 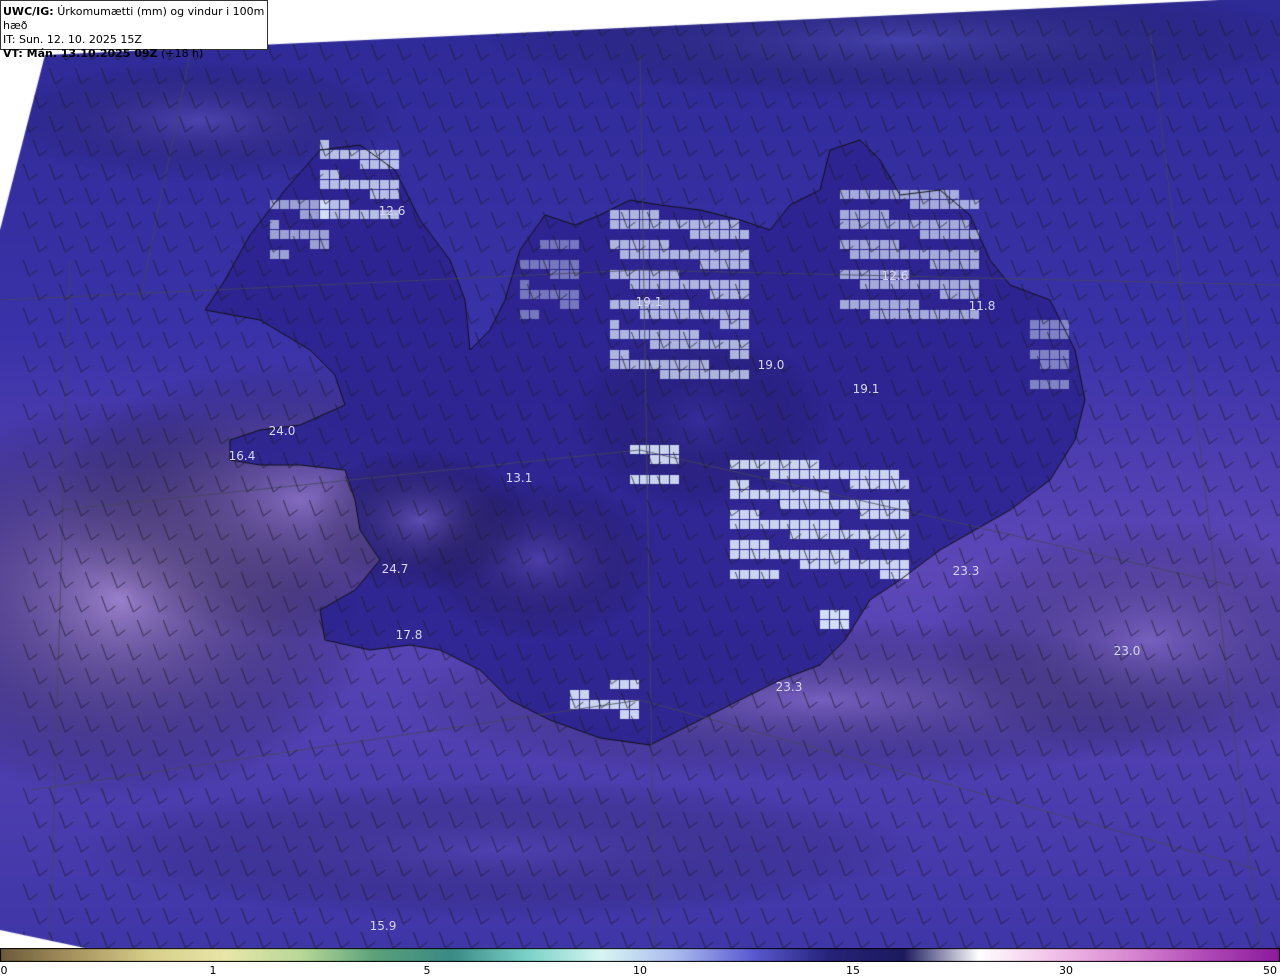 I want to click on colorbar-tick: 30, so click(x=1066, y=970).